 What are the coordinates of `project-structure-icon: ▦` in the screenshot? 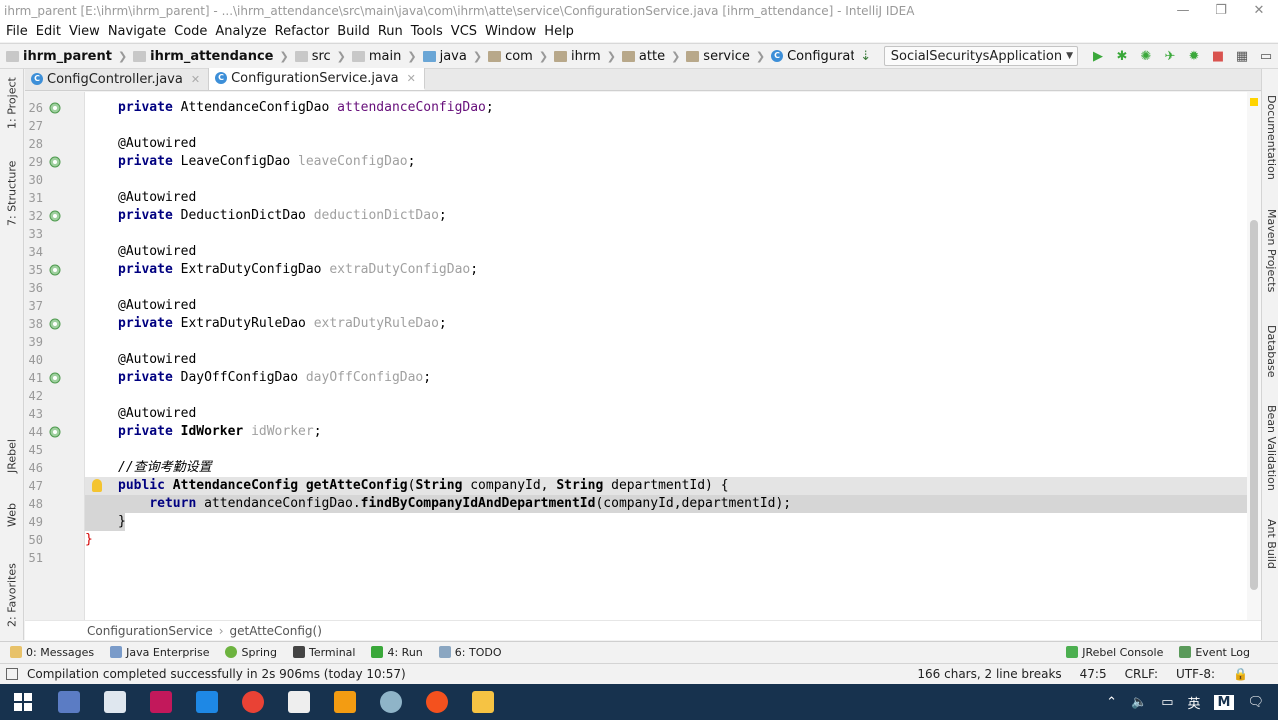 It's located at (1242, 56).